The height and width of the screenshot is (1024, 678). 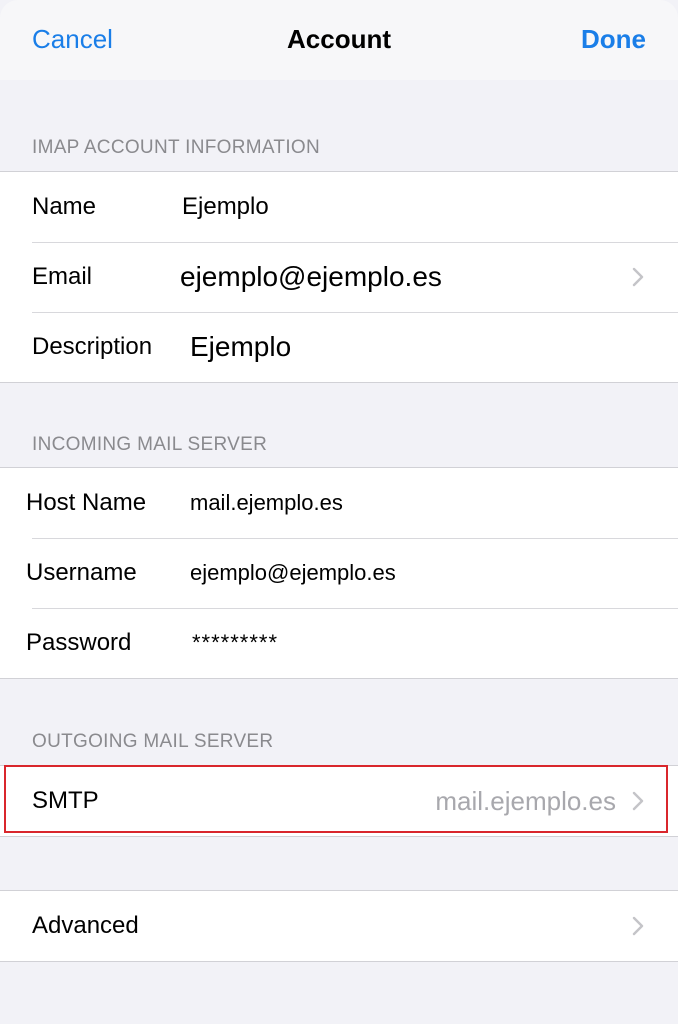 I want to click on name-field: Ejemplo, so click(x=225, y=207).